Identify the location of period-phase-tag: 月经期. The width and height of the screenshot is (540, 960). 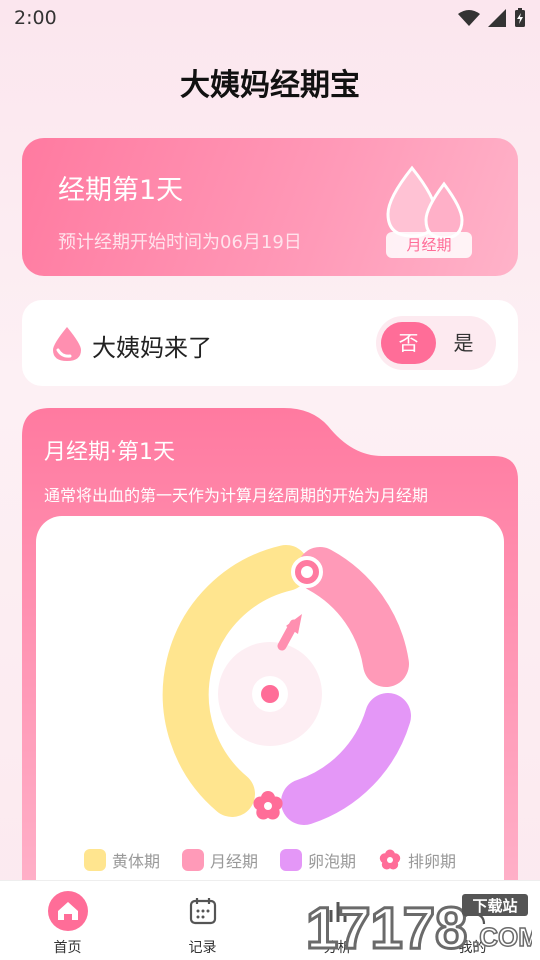
(429, 245).